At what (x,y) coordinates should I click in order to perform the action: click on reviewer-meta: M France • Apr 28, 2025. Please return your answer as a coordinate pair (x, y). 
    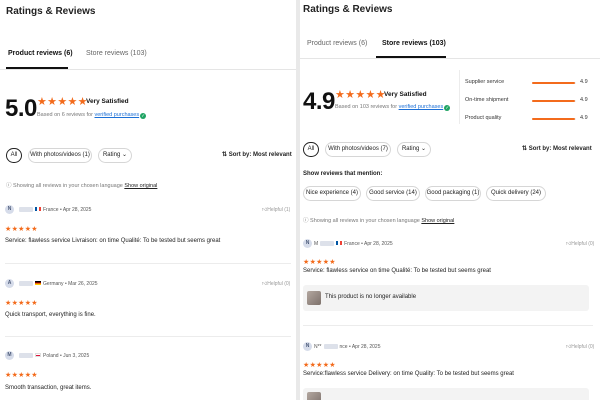
    Looking at the image, I should click on (353, 244).